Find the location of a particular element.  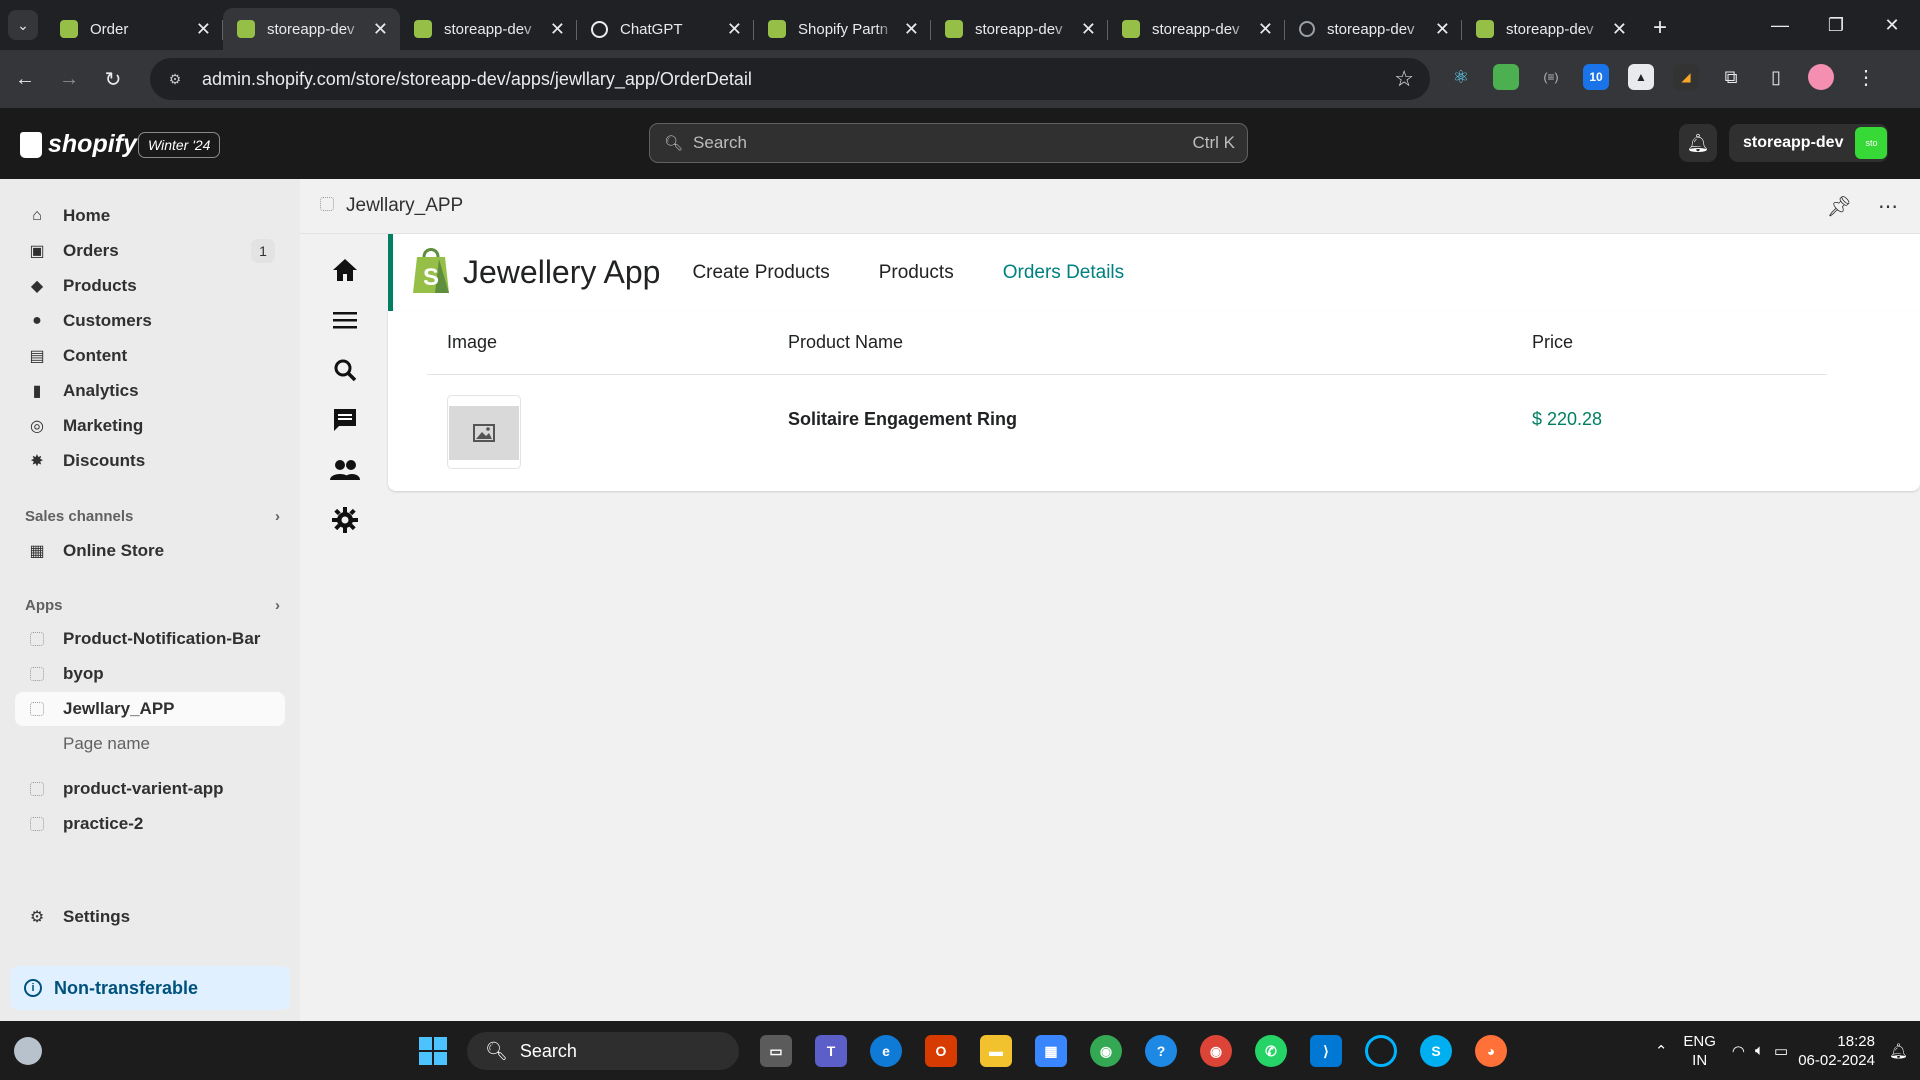

bookmark-star-icon: ☆ is located at coordinates (1404, 79).